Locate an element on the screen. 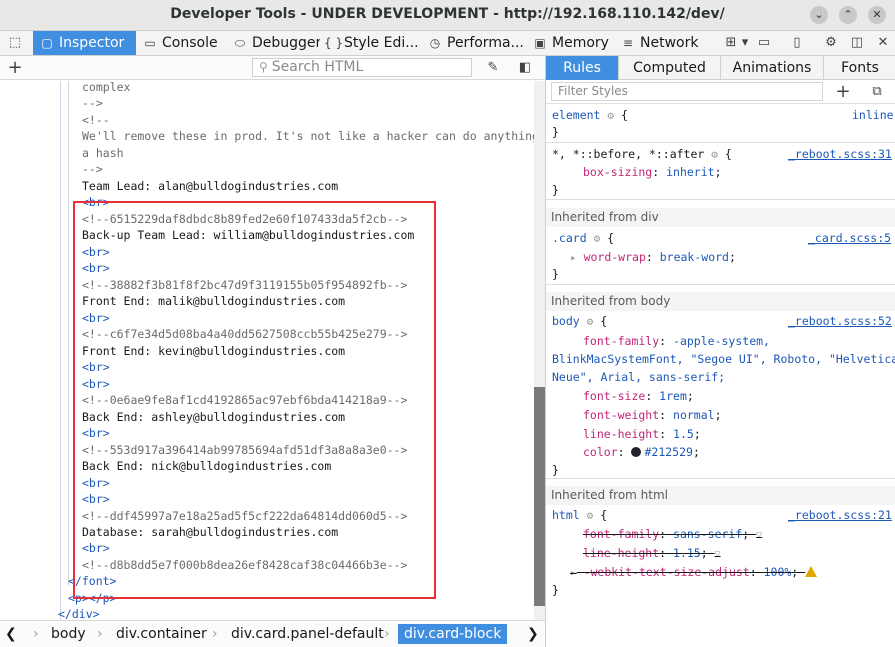 The height and width of the screenshot is (647, 895). inspector-subbar: + ⚲ Search HTML ✎ ◧ is located at coordinates (272, 68).